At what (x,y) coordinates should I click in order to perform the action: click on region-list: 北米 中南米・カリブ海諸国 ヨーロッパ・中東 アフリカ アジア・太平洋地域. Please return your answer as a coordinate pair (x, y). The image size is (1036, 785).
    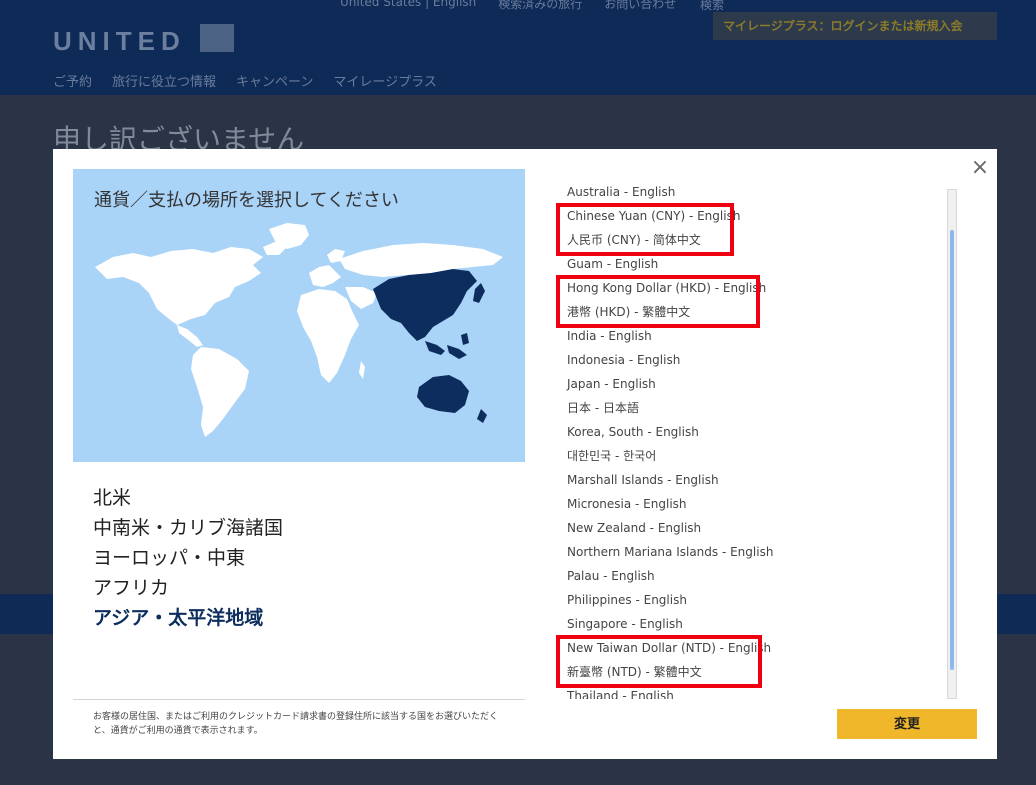
    Looking at the image, I should click on (188, 558).